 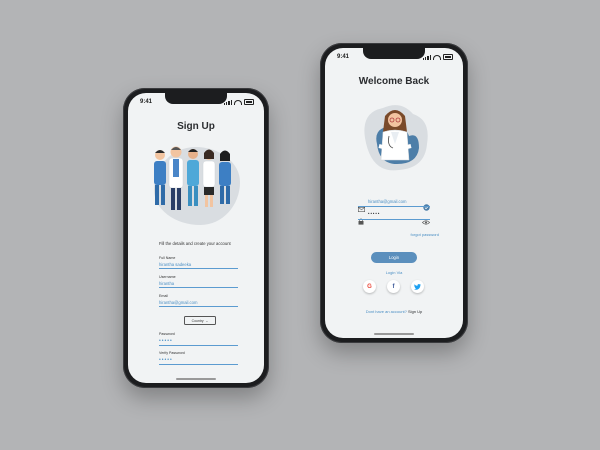 I want to click on signup-subtitle: Fill the details and create your account, so click(x=195, y=243).